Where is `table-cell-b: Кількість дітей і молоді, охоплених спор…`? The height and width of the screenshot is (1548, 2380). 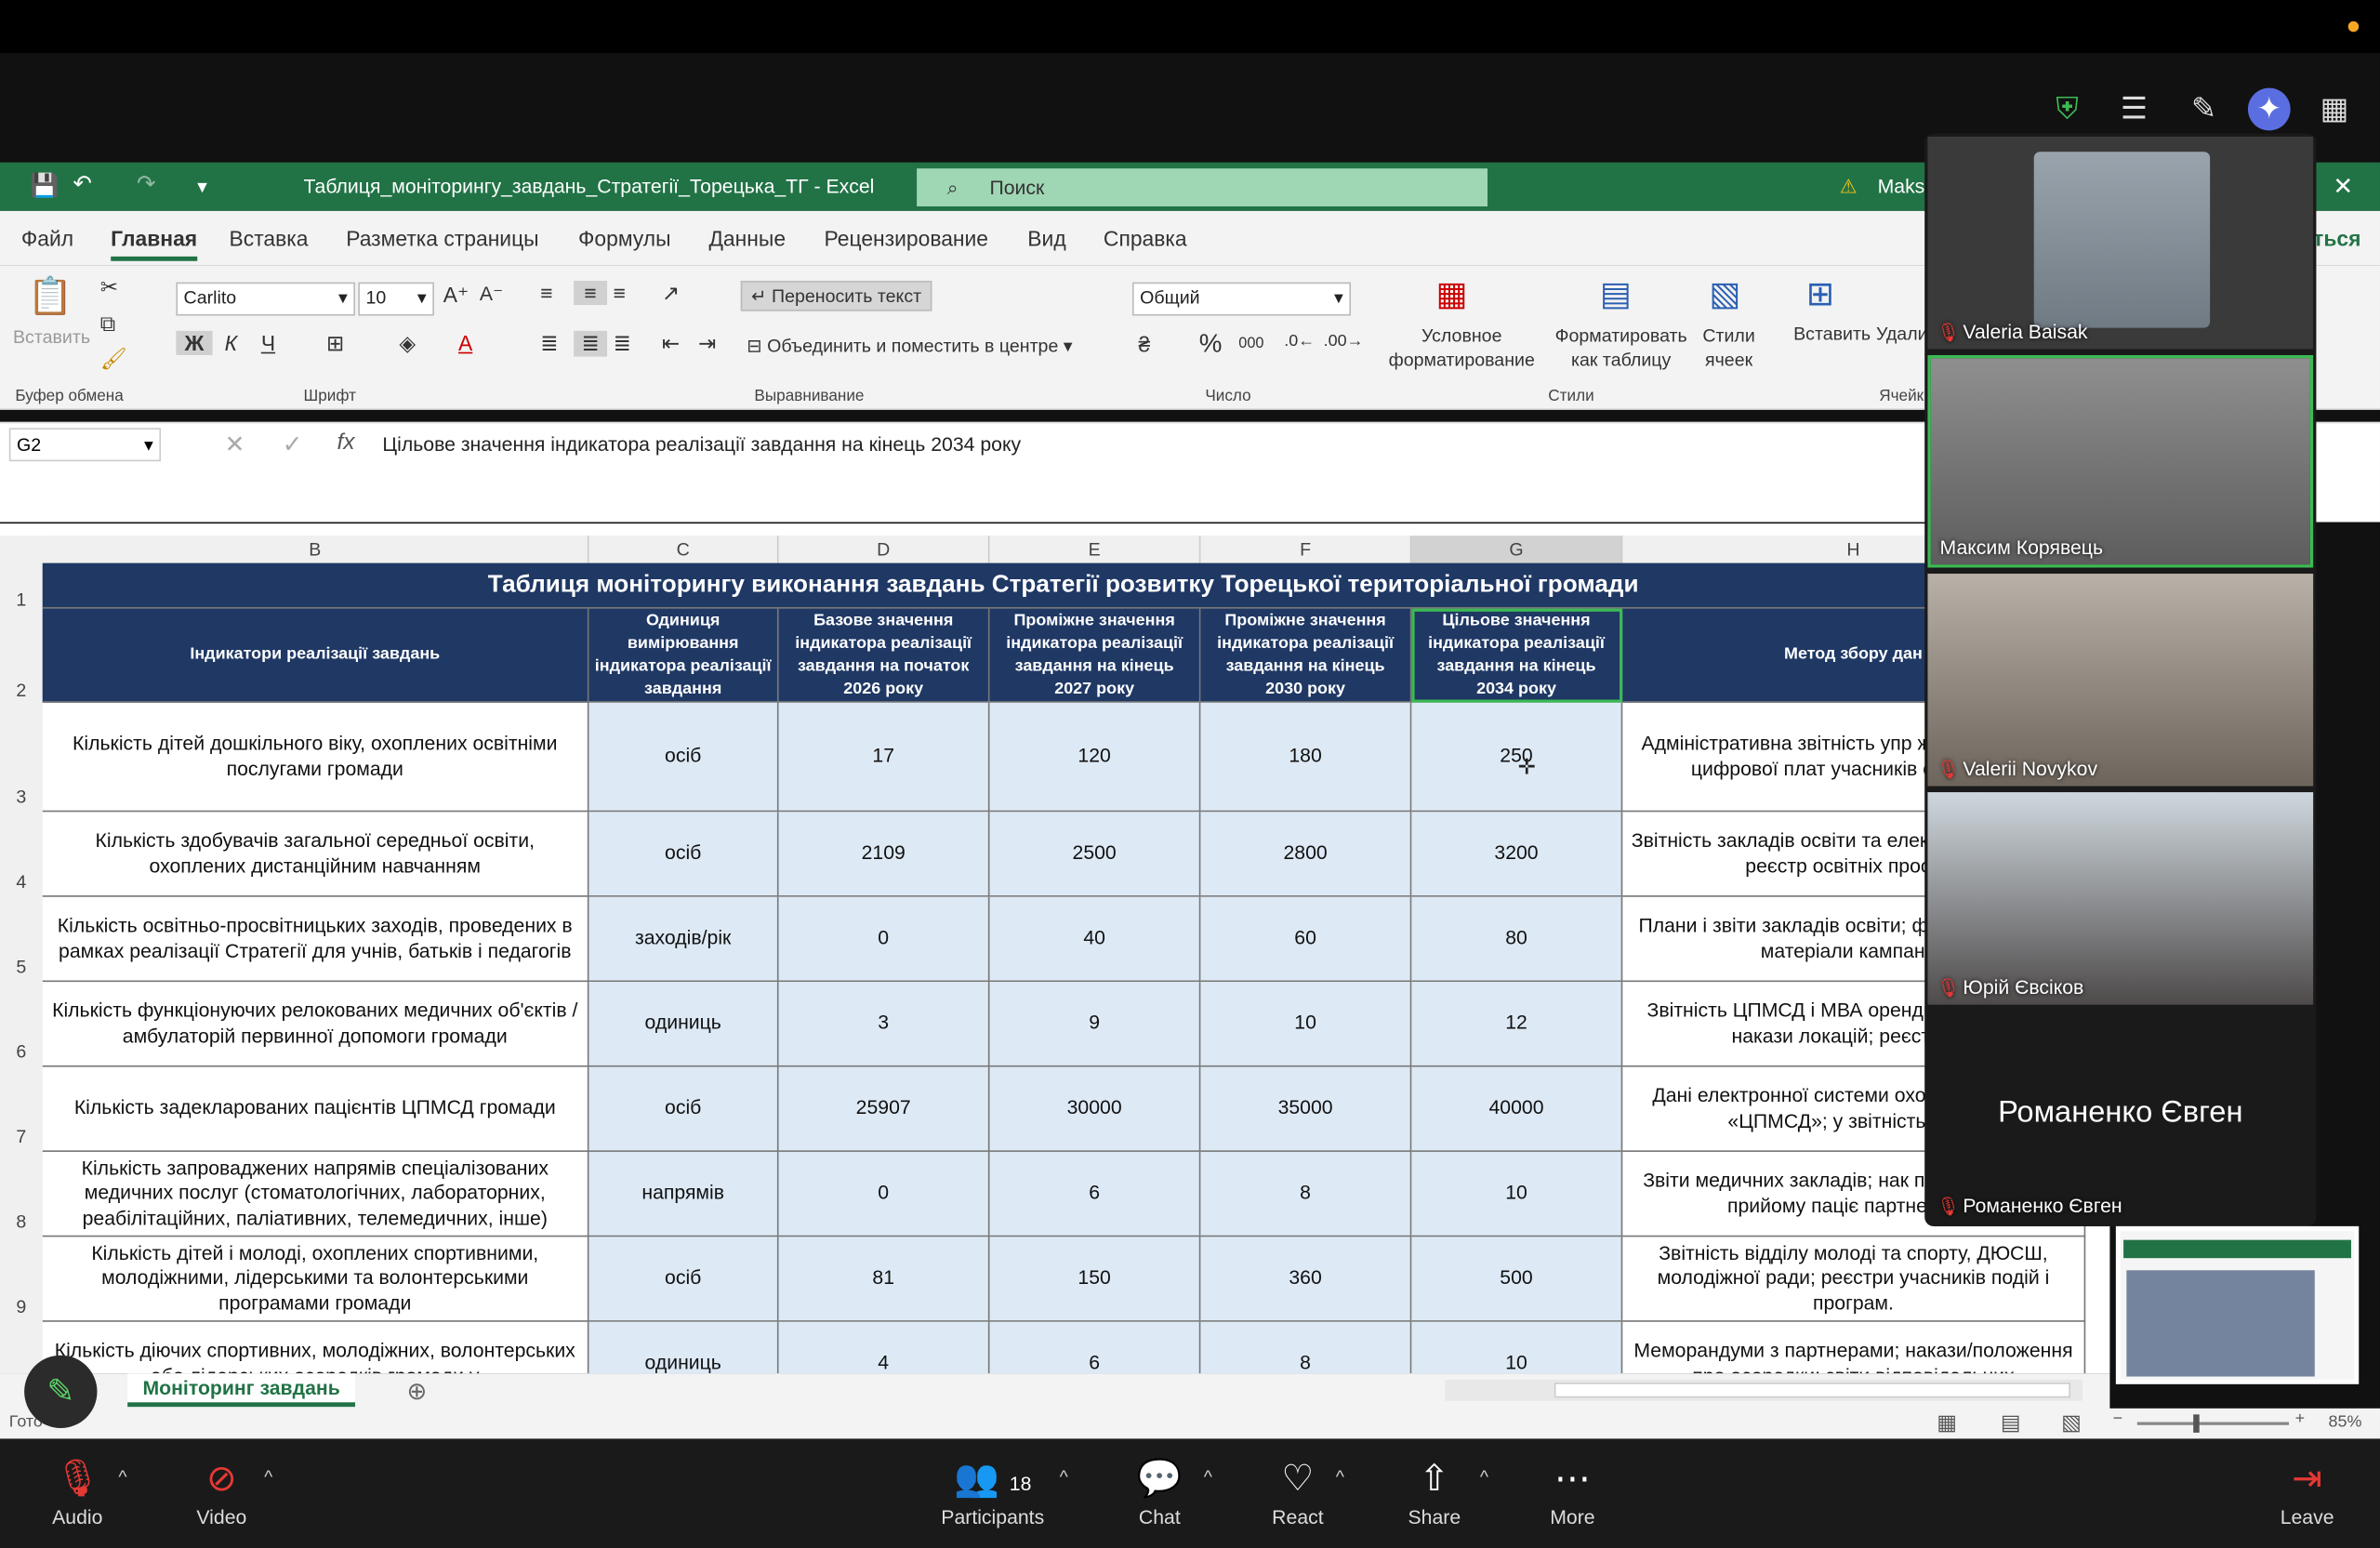 table-cell-b: Кількість дітей і молоді, охоплених спор… is located at coordinates (315, 1279).